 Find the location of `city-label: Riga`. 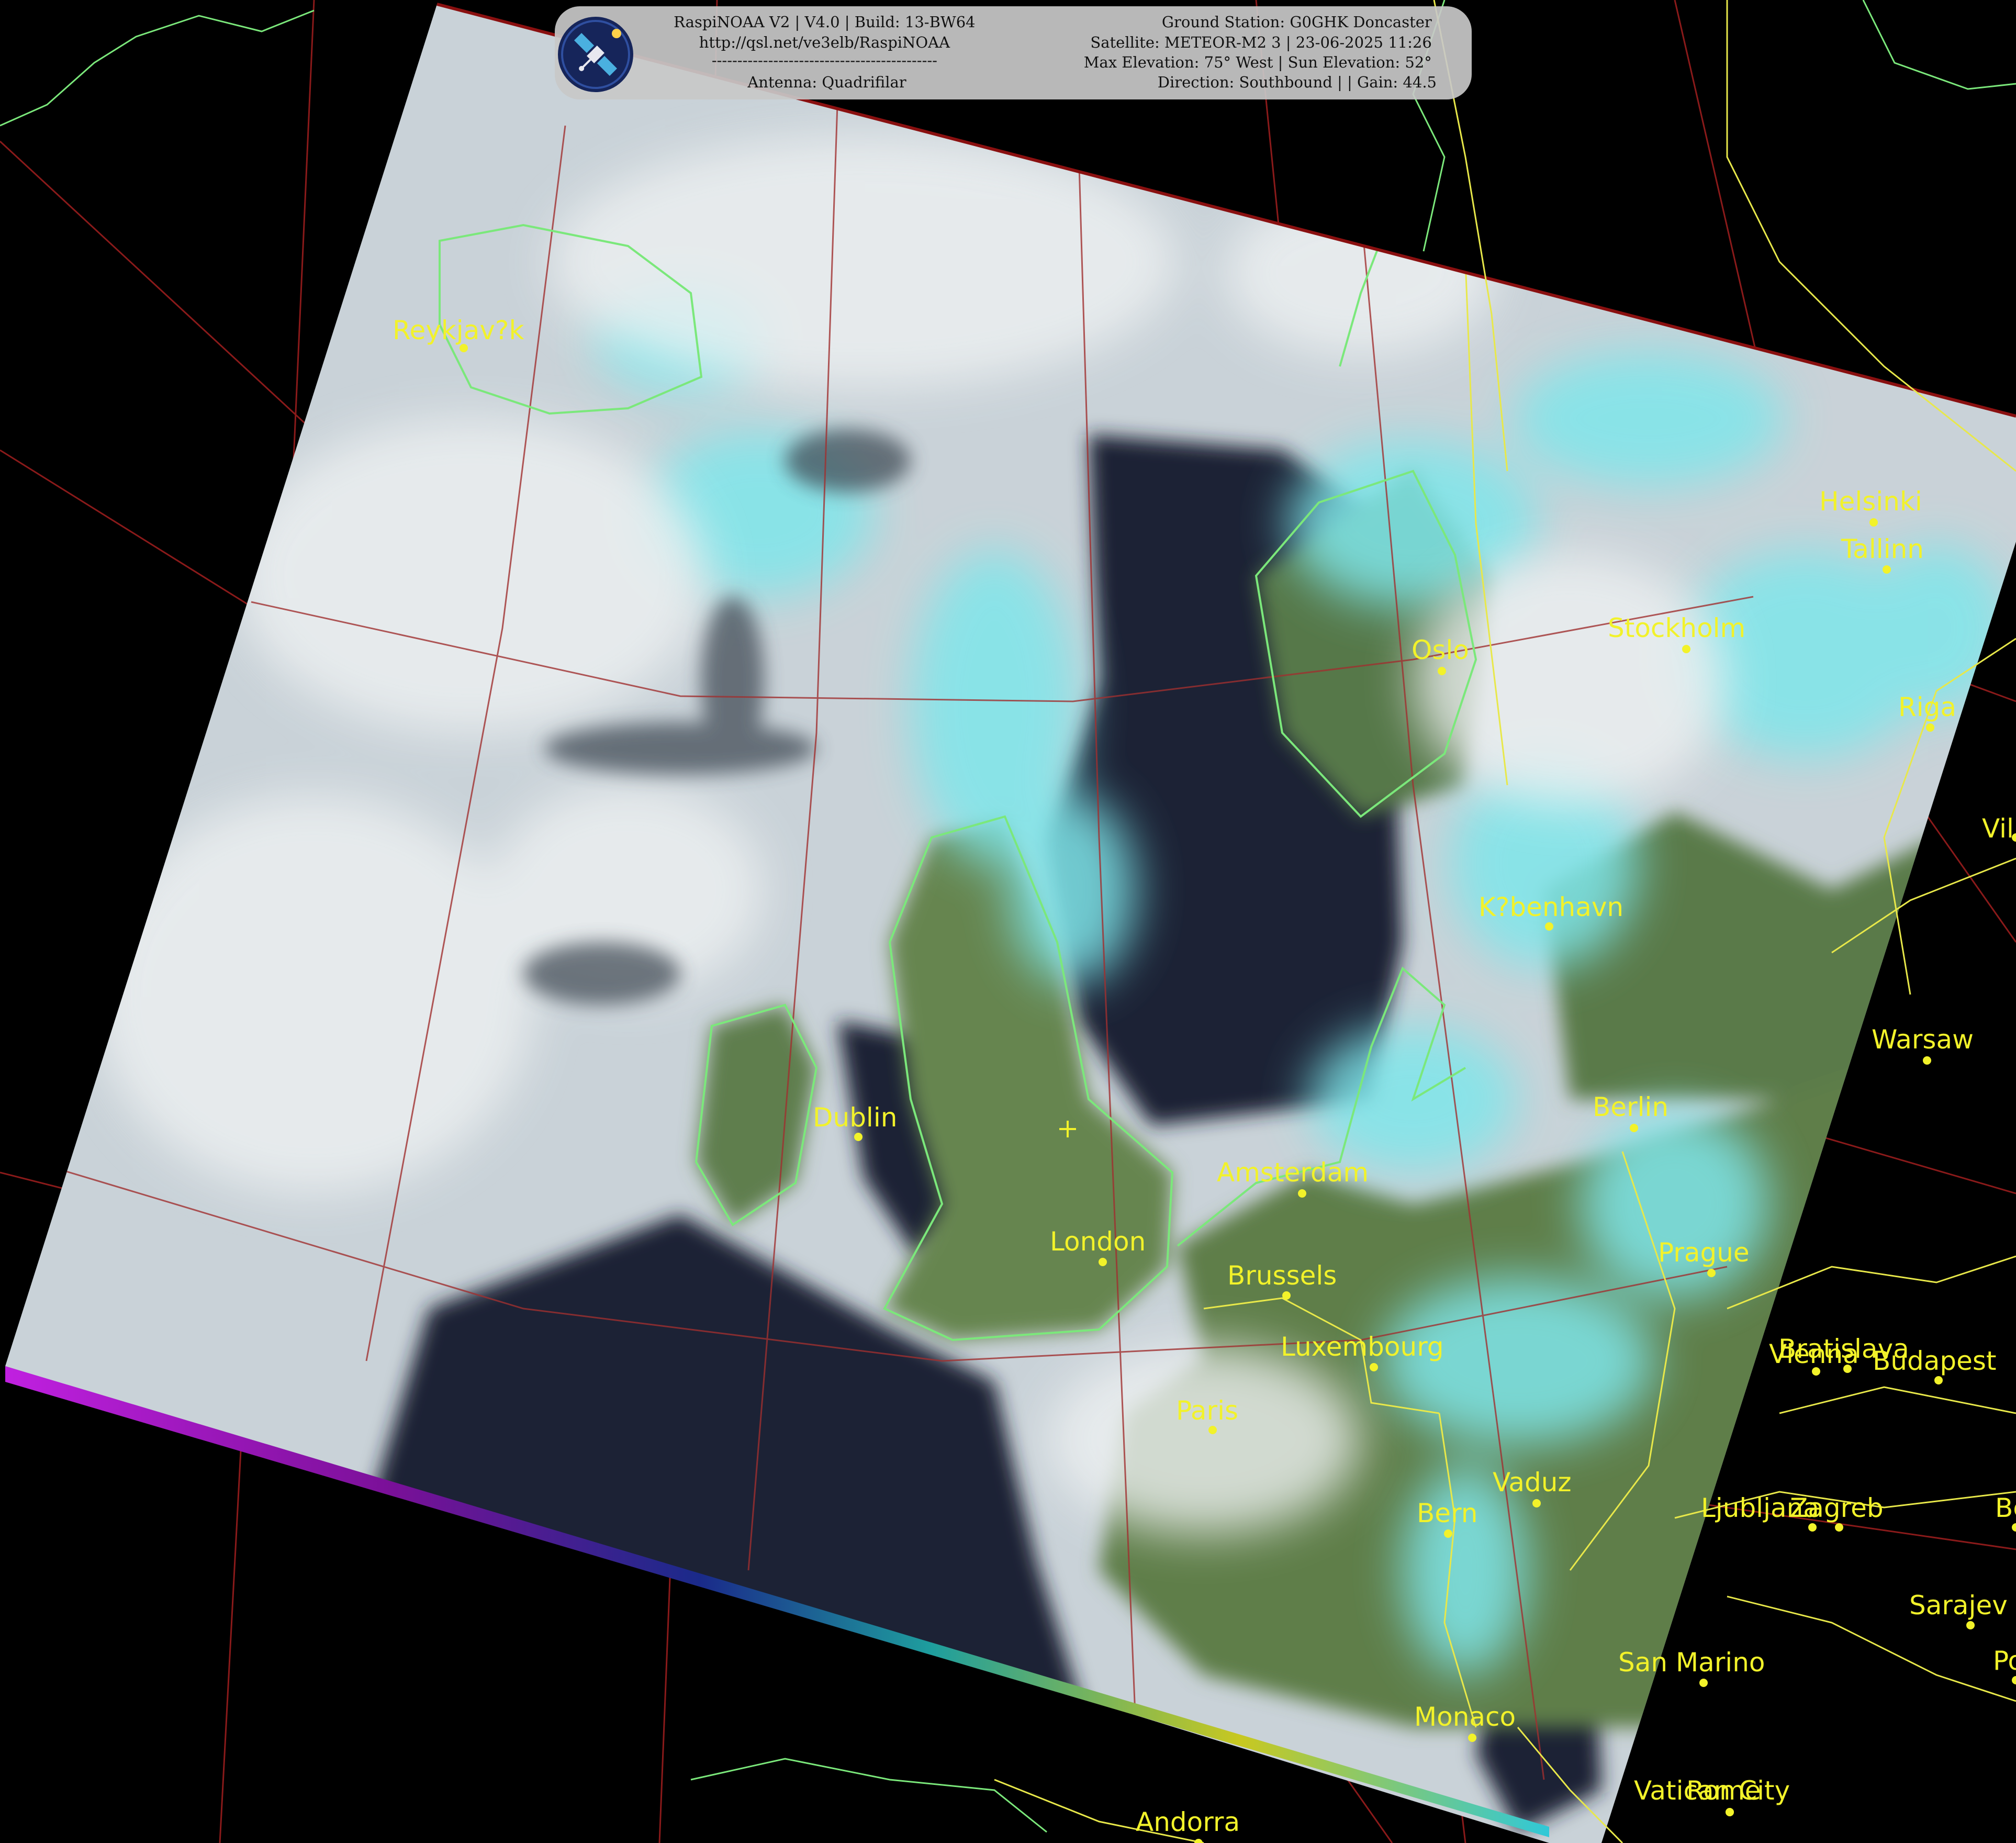

city-label: Riga is located at coordinates (1927, 707).